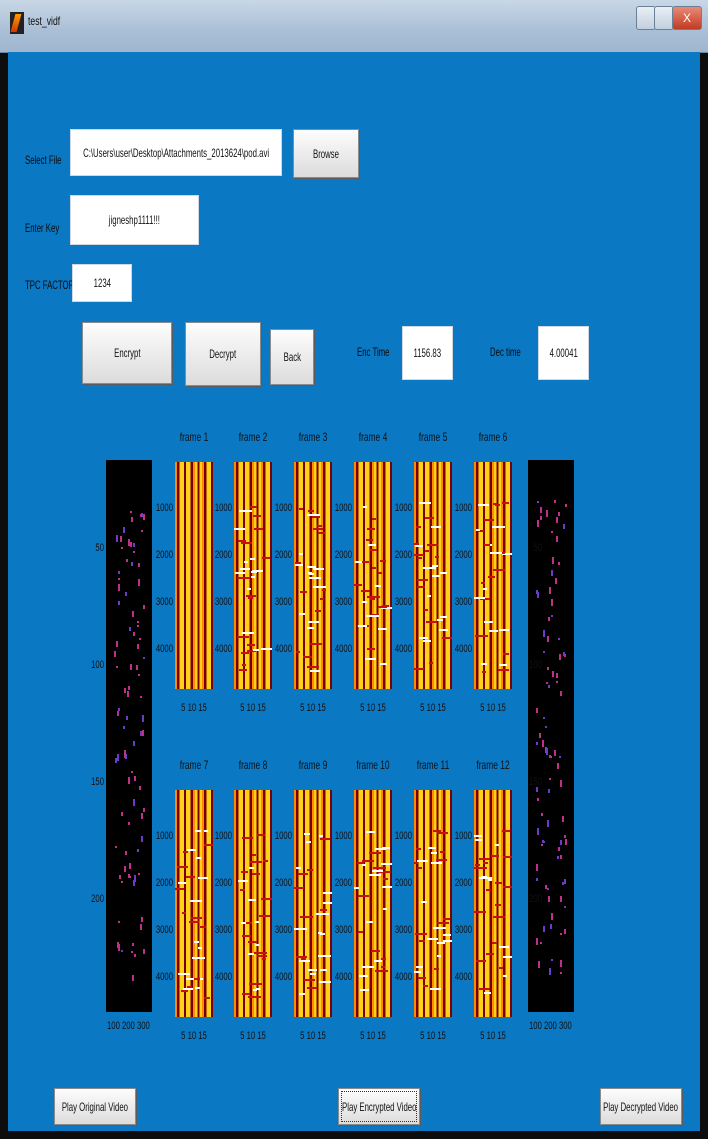 The image size is (708, 1139). Describe the element at coordinates (343, 883) in the screenshot. I see `frame-y-tick-label: 2000` at that location.